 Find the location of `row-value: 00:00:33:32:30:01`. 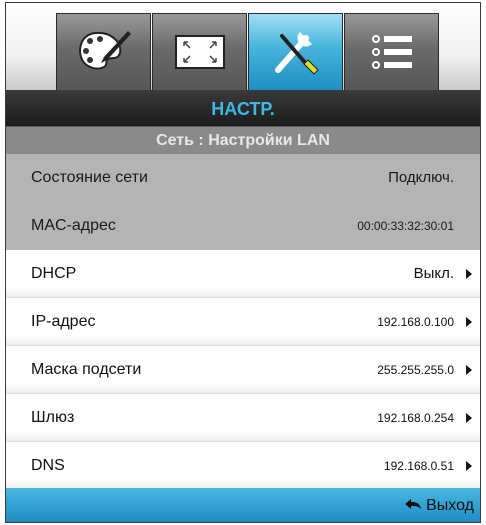

row-value: 00:00:33:32:30:01 is located at coordinates (405, 226).